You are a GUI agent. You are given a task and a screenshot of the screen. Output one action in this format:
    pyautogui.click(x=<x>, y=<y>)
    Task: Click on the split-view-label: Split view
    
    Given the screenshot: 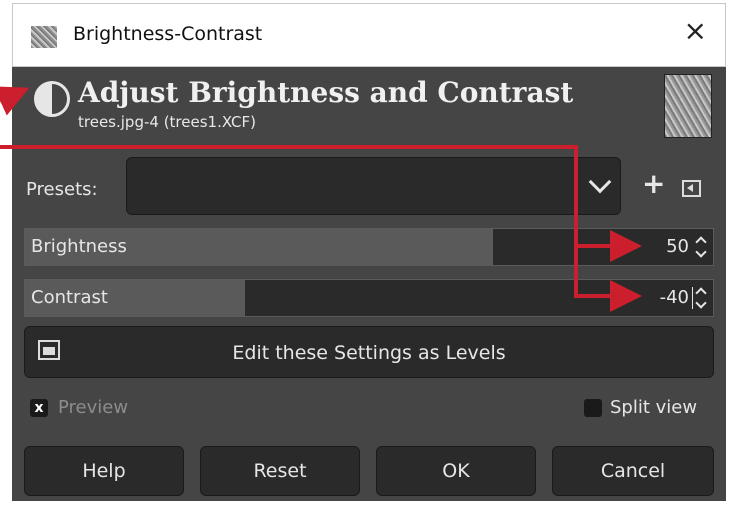 What is the action you would take?
    pyautogui.click(x=653, y=407)
    